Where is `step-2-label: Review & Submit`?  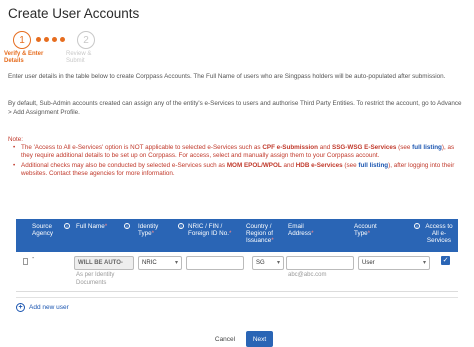 step-2-label: Review & Submit is located at coordinates (79, 57).